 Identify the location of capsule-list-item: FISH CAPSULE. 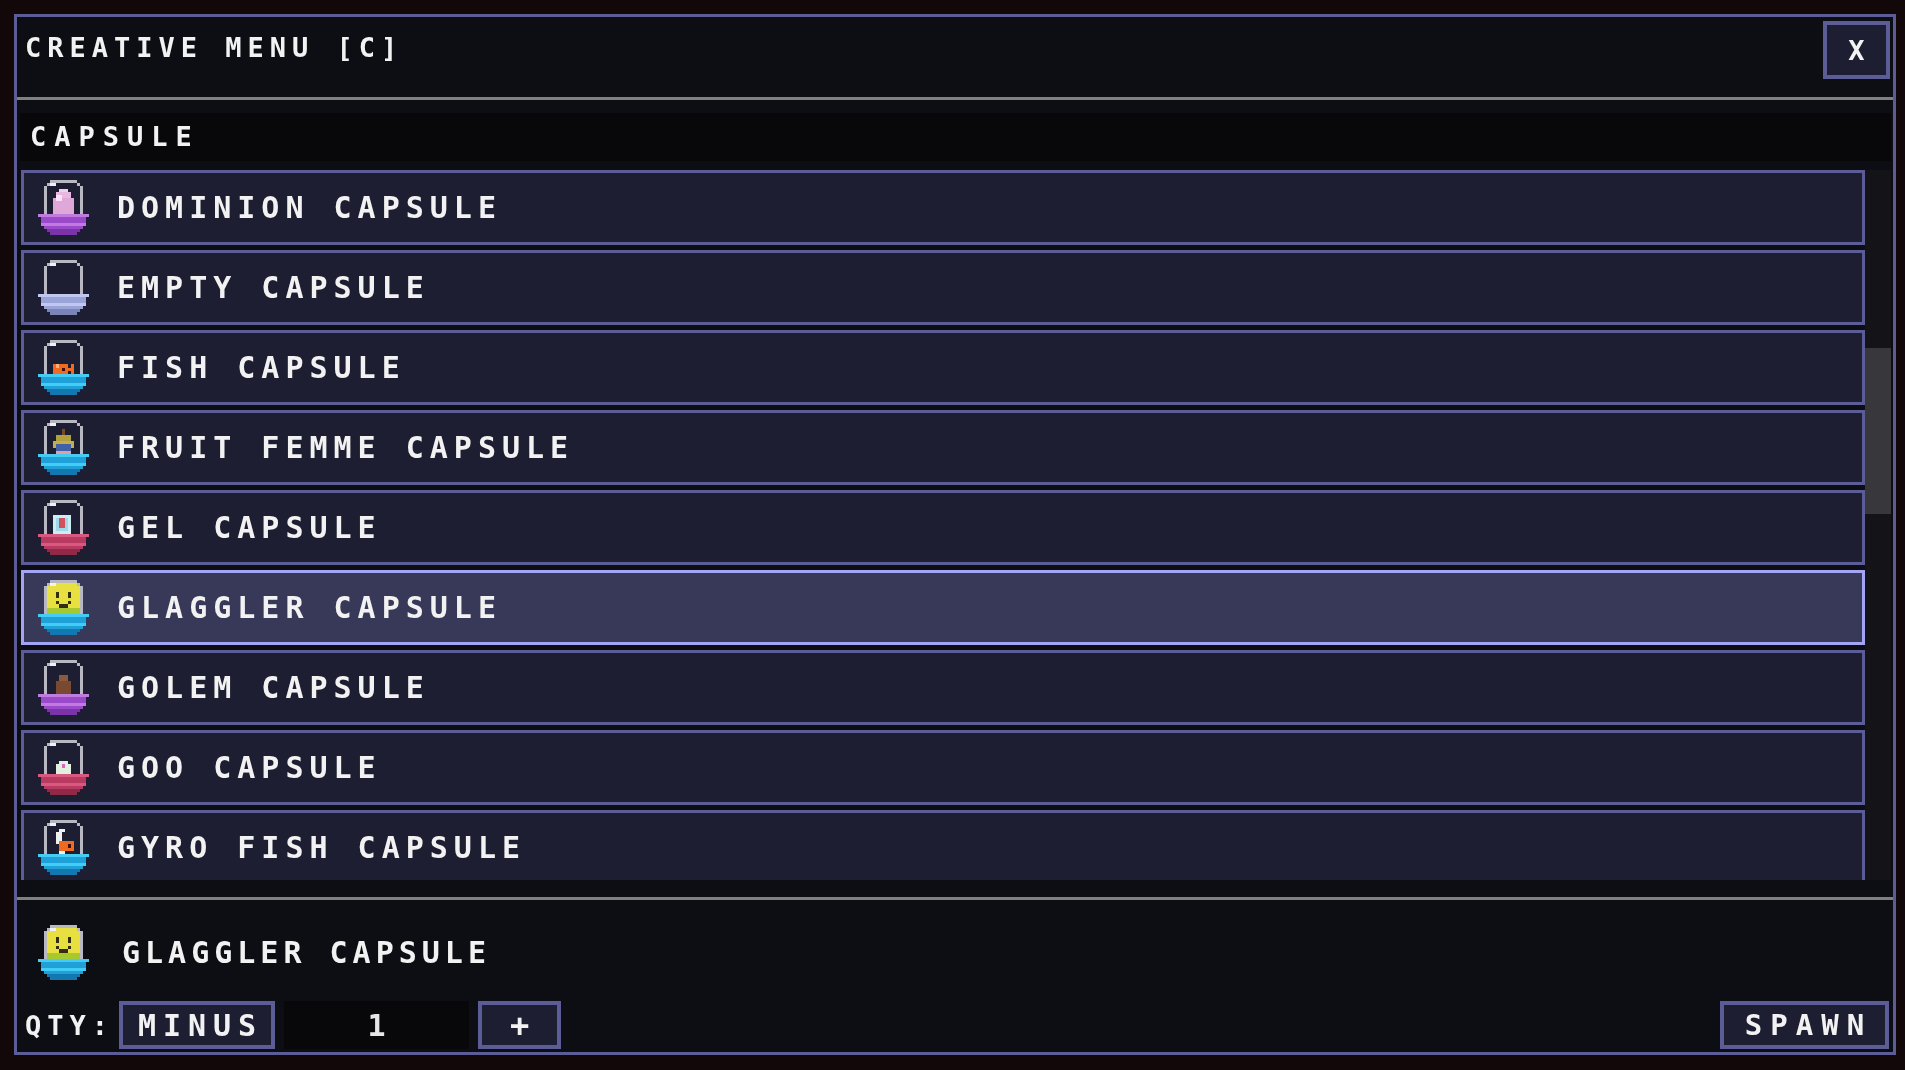
(943, 367).